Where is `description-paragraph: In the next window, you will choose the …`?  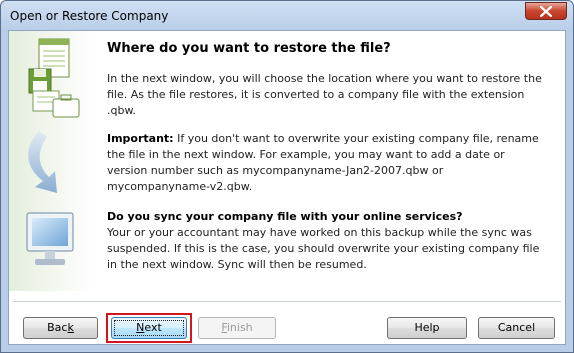
description-paragraph: In the next window, you will choose the … is located at coordinates (324, 94).